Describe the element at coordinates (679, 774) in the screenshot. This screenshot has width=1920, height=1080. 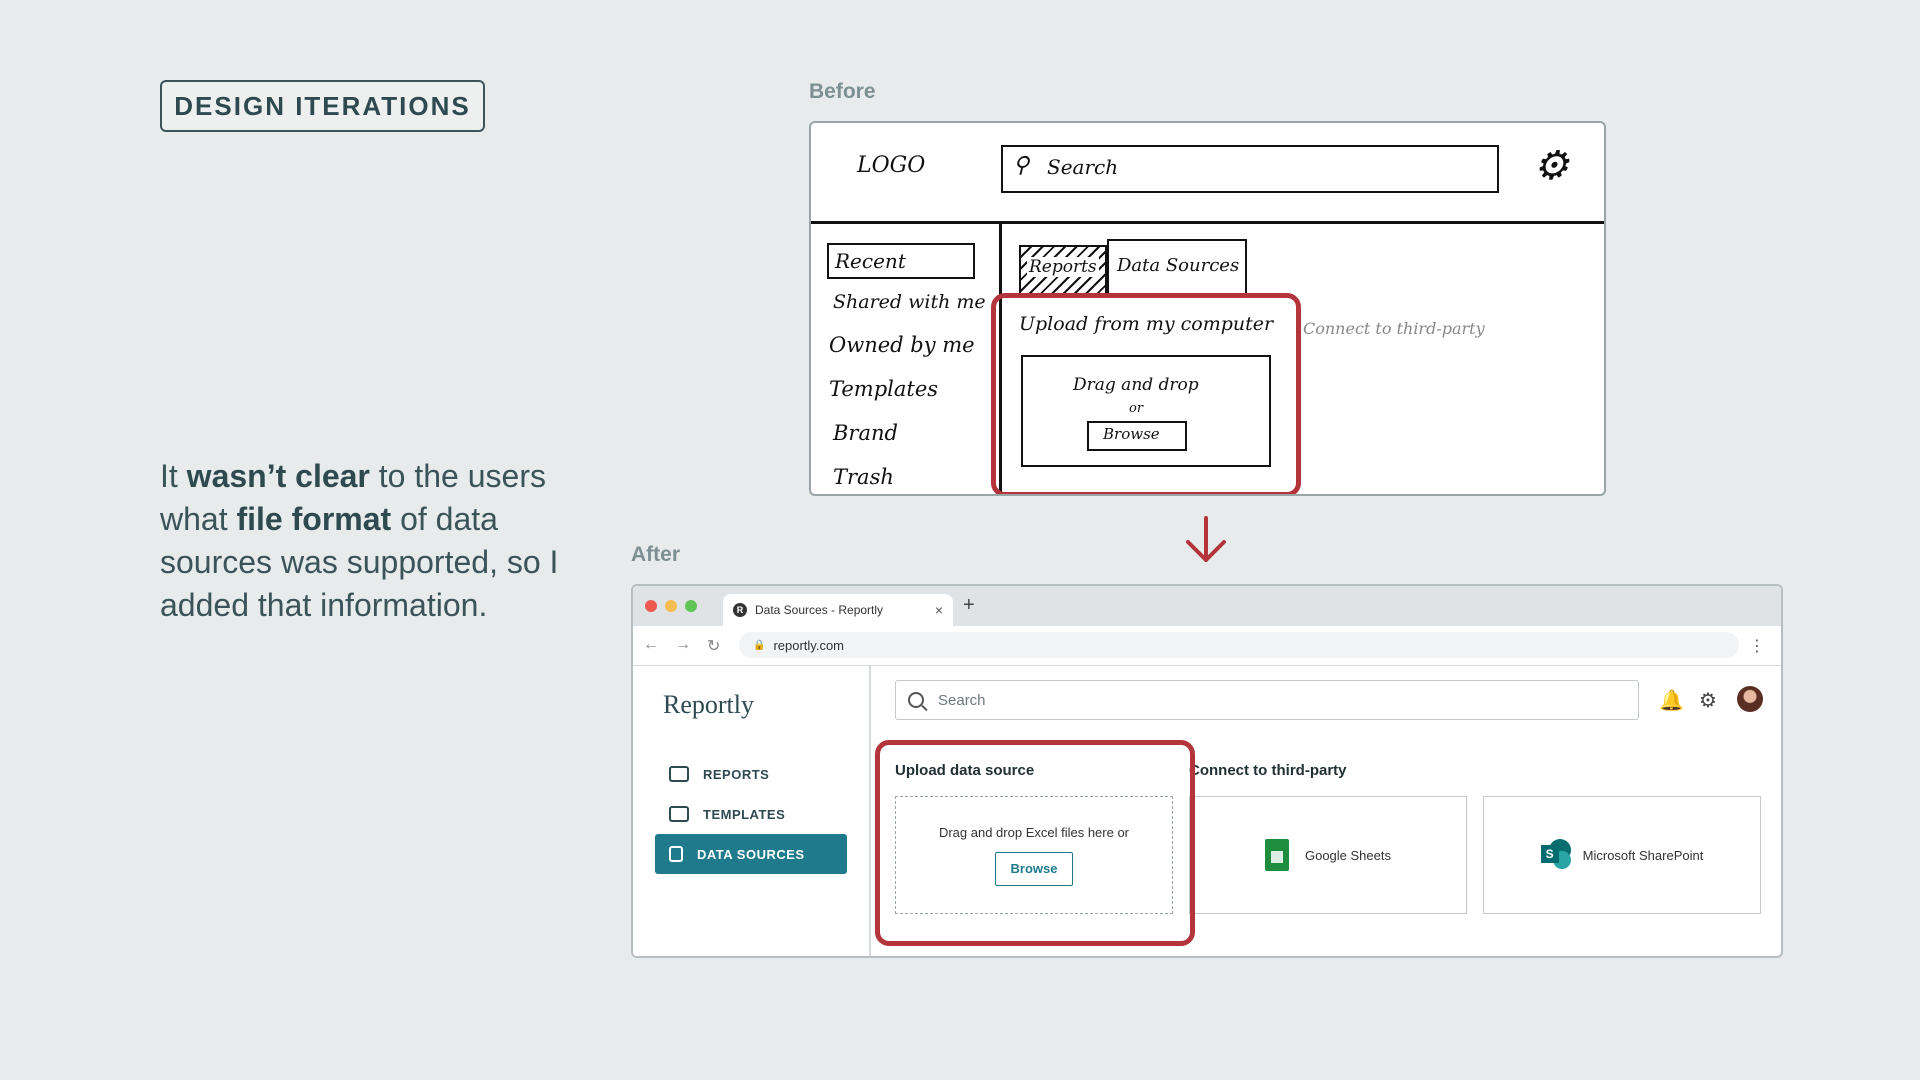
I see `reports-icon` at that location.